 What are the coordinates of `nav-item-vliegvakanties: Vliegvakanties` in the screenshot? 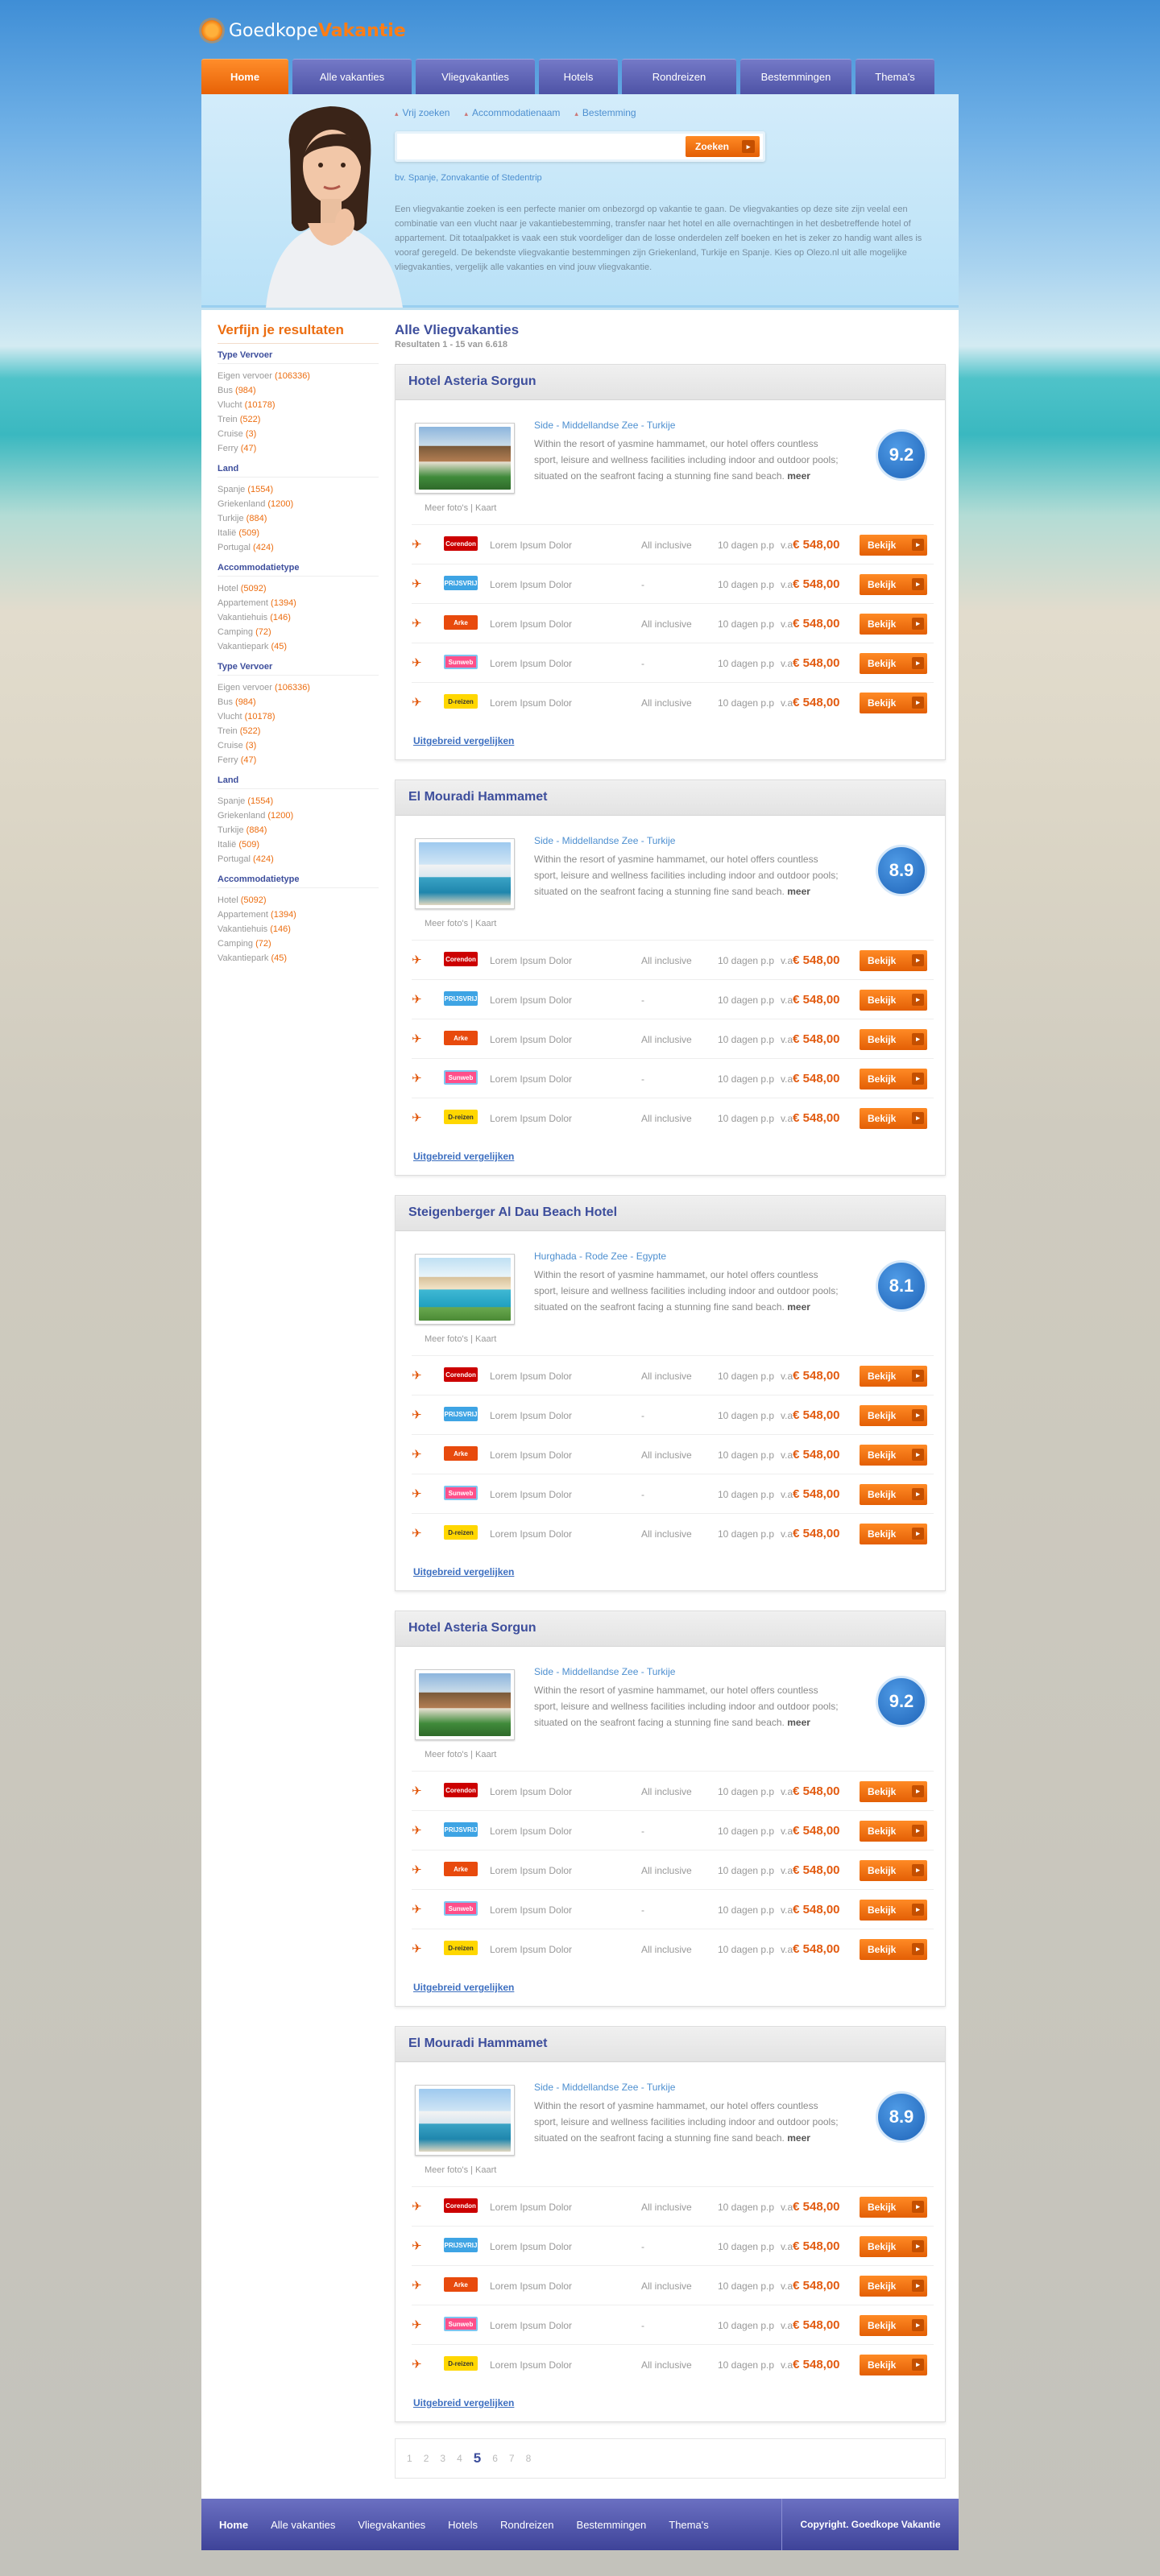 It's located at (476, 76).